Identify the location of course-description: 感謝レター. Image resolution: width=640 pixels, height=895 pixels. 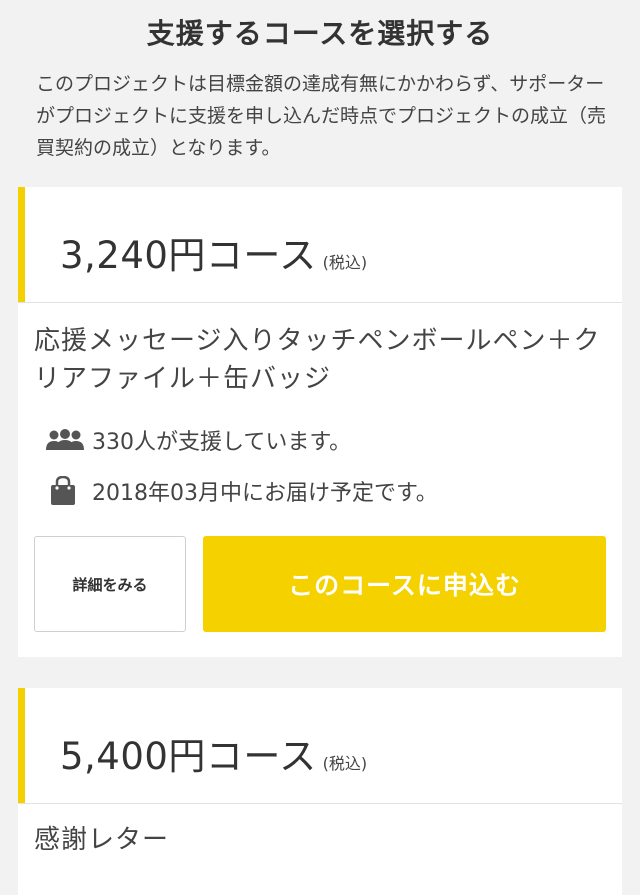
(102, 840).